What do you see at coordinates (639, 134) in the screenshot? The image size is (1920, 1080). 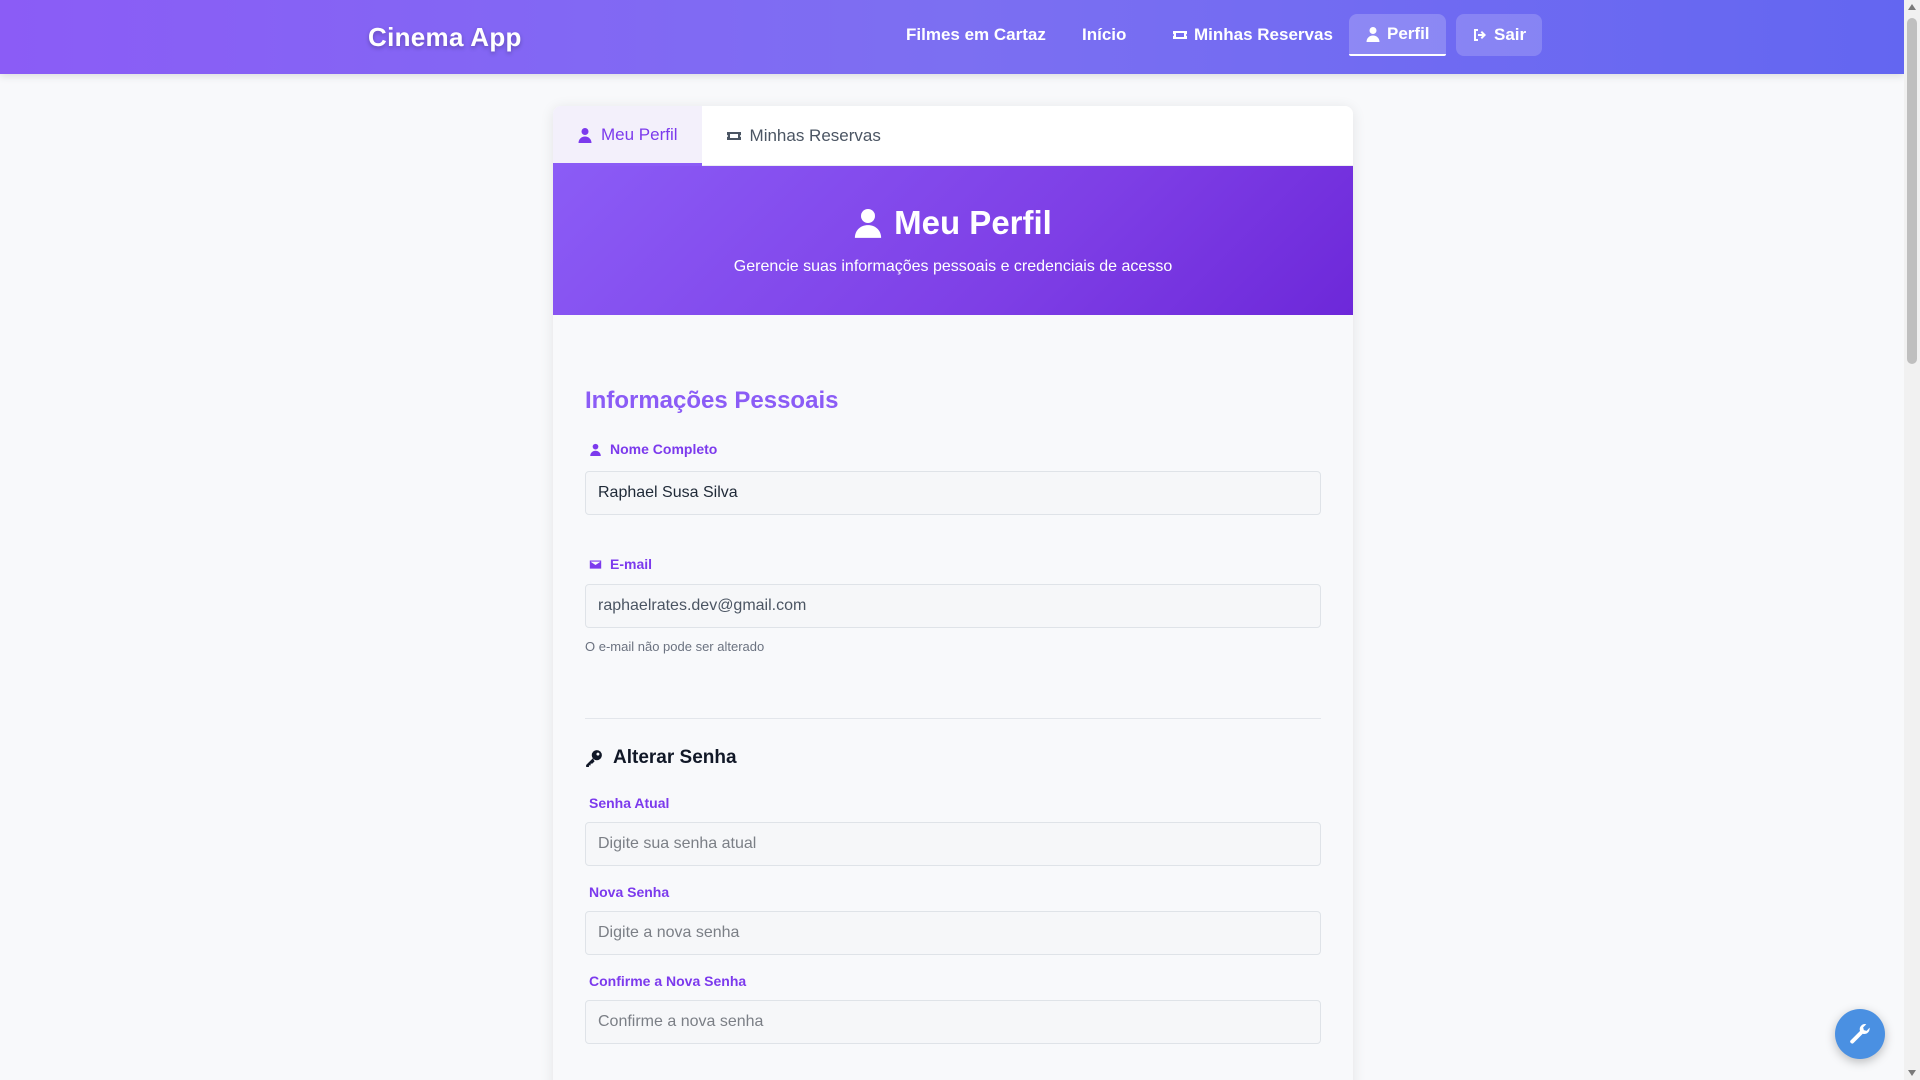 I see `tab-label: Meu Perfil` at bounding box center [639, 134].